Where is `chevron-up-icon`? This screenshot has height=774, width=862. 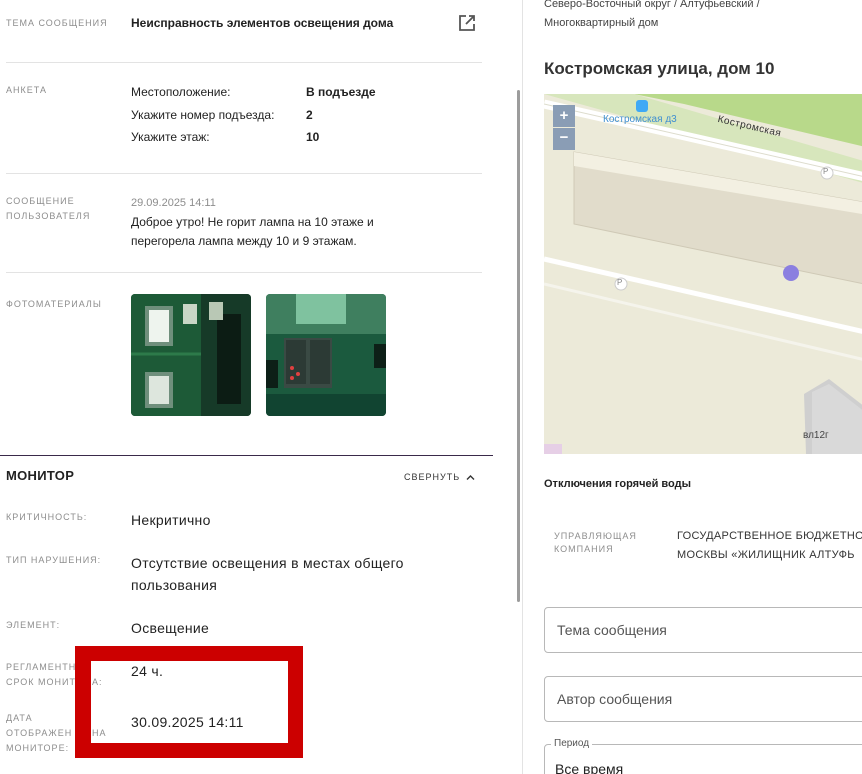
chevron-up-icon is located at coordinates (470, 477).